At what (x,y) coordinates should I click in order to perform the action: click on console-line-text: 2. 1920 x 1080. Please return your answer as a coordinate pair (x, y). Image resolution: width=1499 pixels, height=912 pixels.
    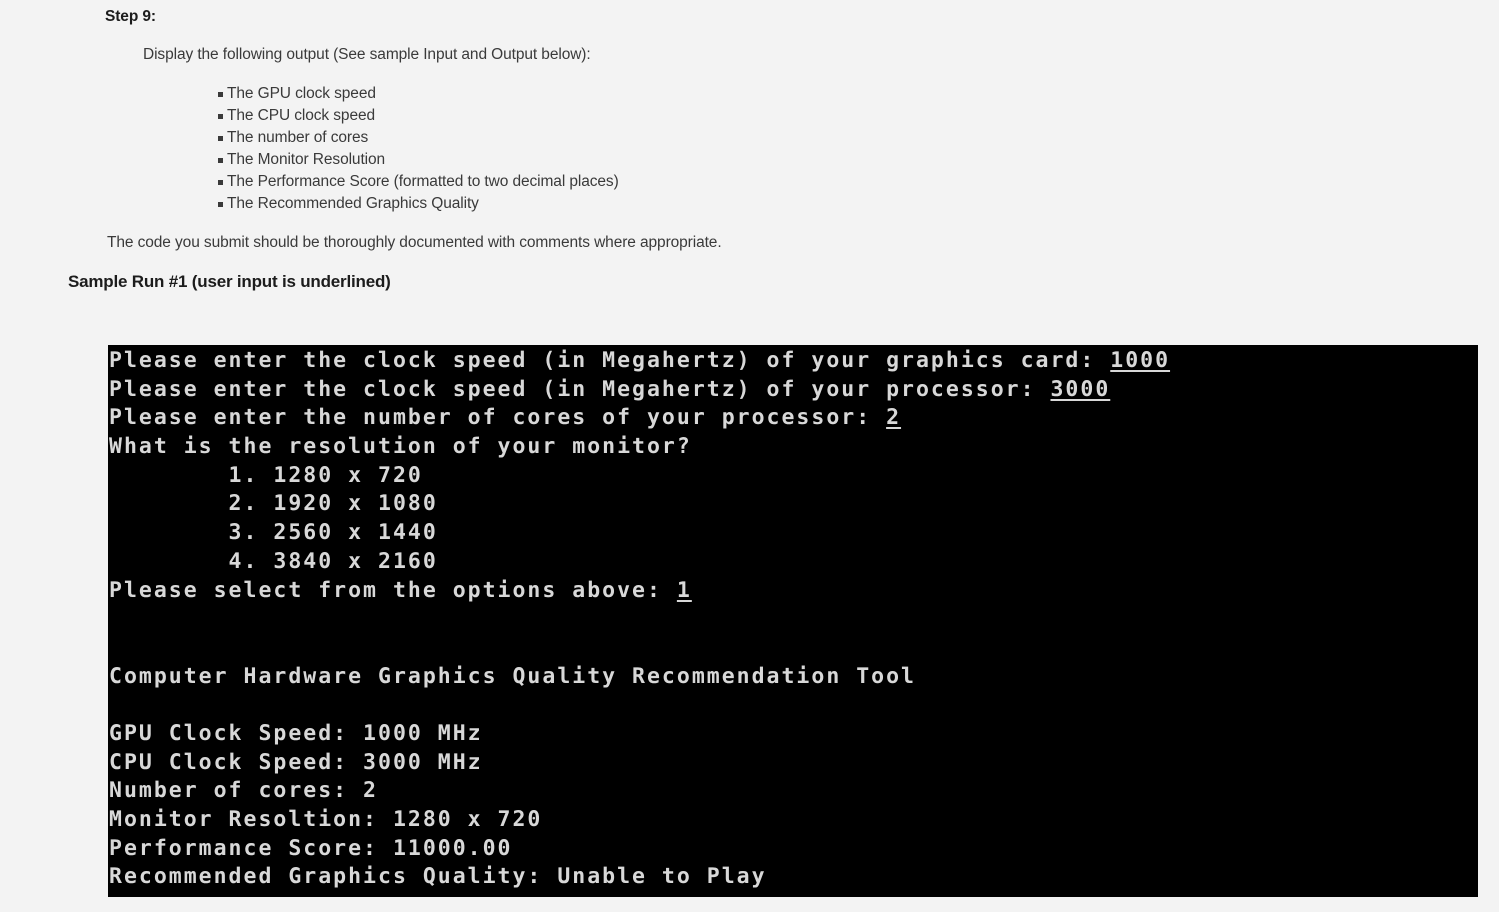
    Looking at the image, I should click on (273, 504).